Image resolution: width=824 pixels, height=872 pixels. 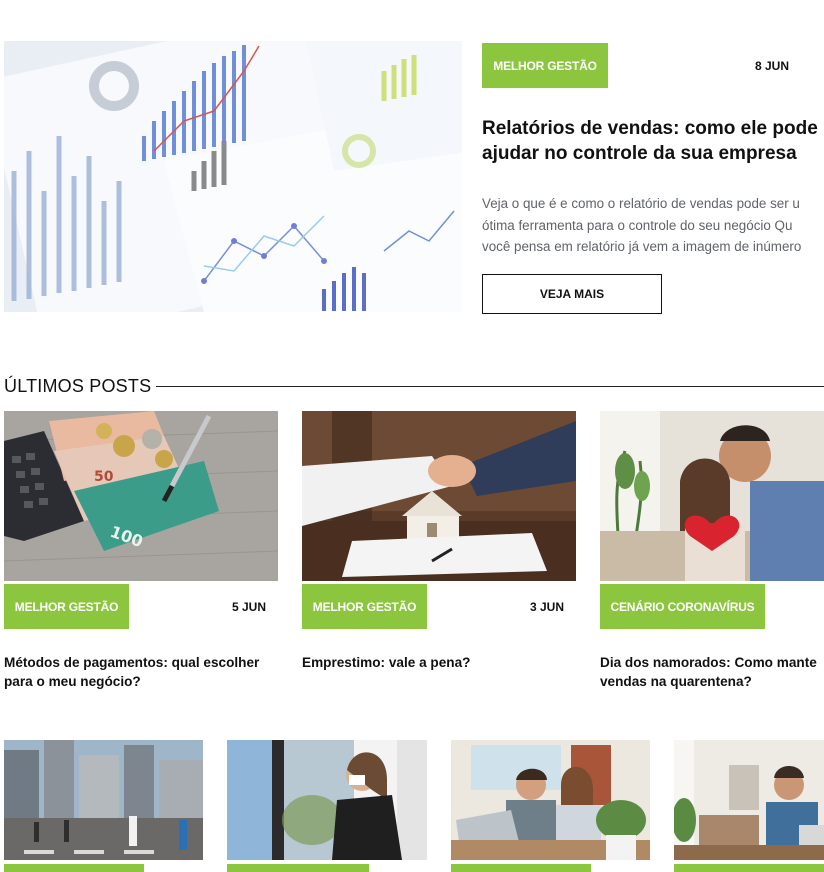 I want to click on svg-text: 50, so click(x=104, y=477).